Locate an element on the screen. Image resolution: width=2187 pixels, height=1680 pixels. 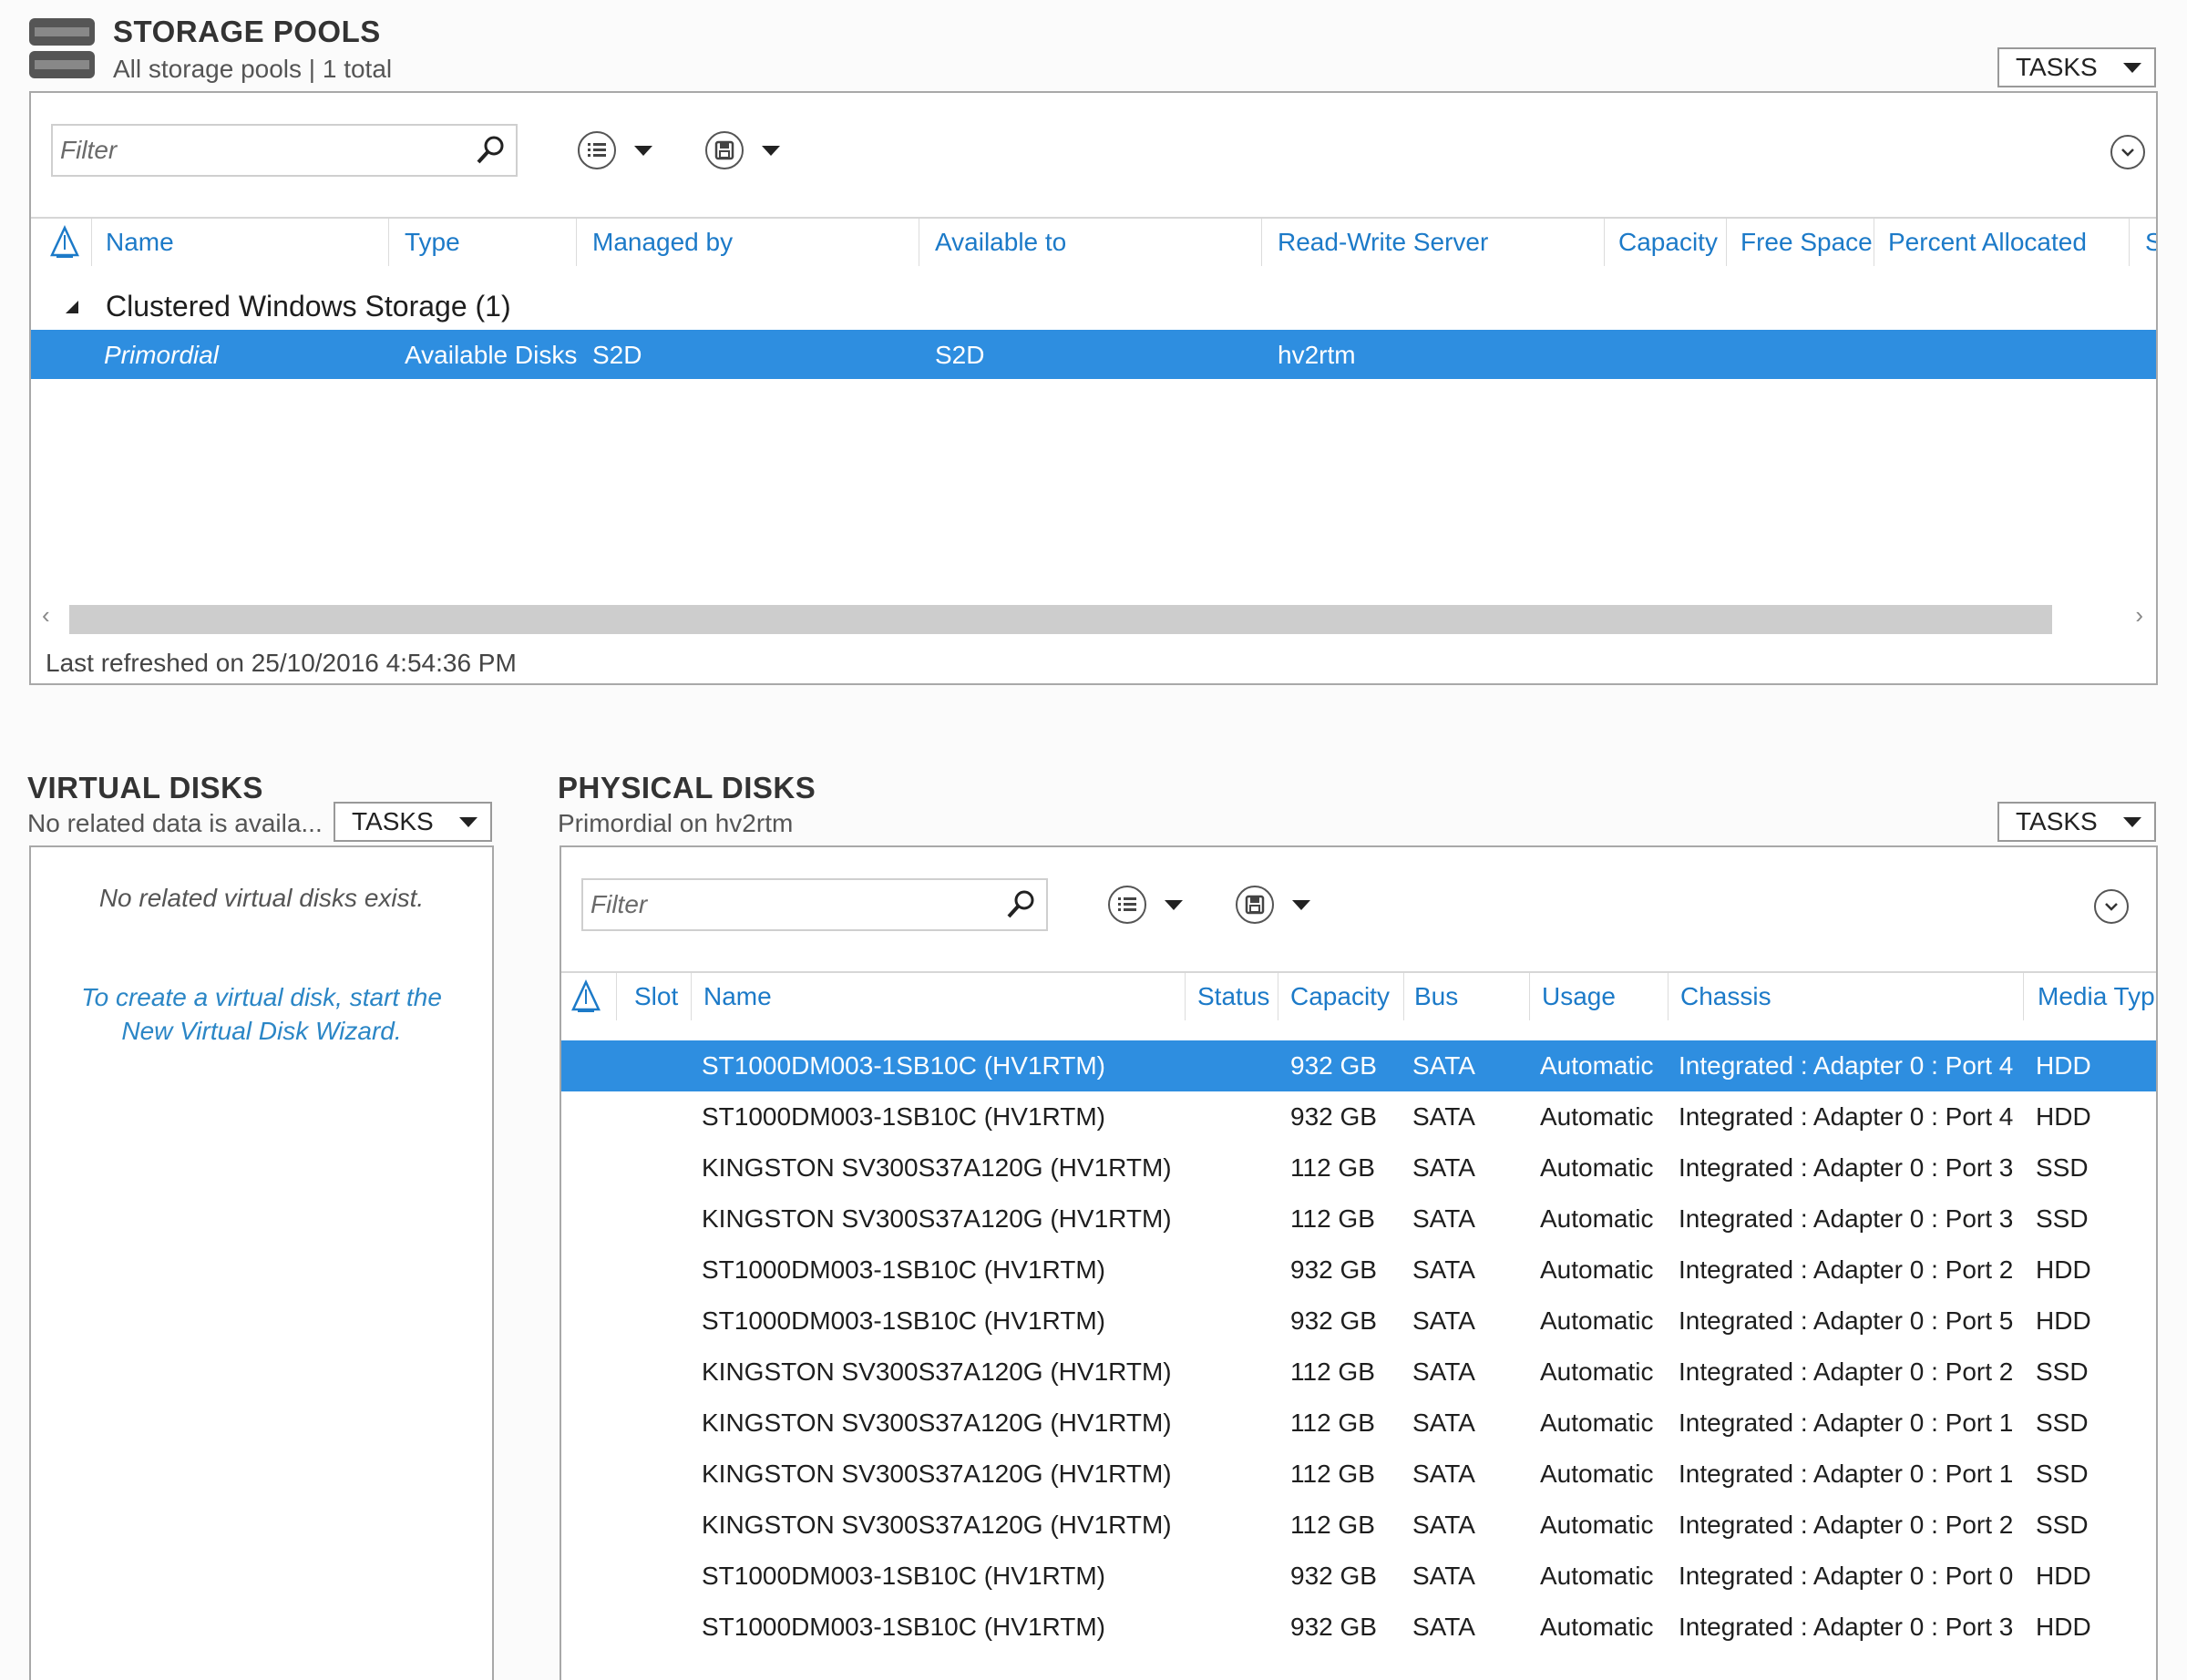
group-label: Clustered Windows Storage (1) is located at coordinates (308, 307).